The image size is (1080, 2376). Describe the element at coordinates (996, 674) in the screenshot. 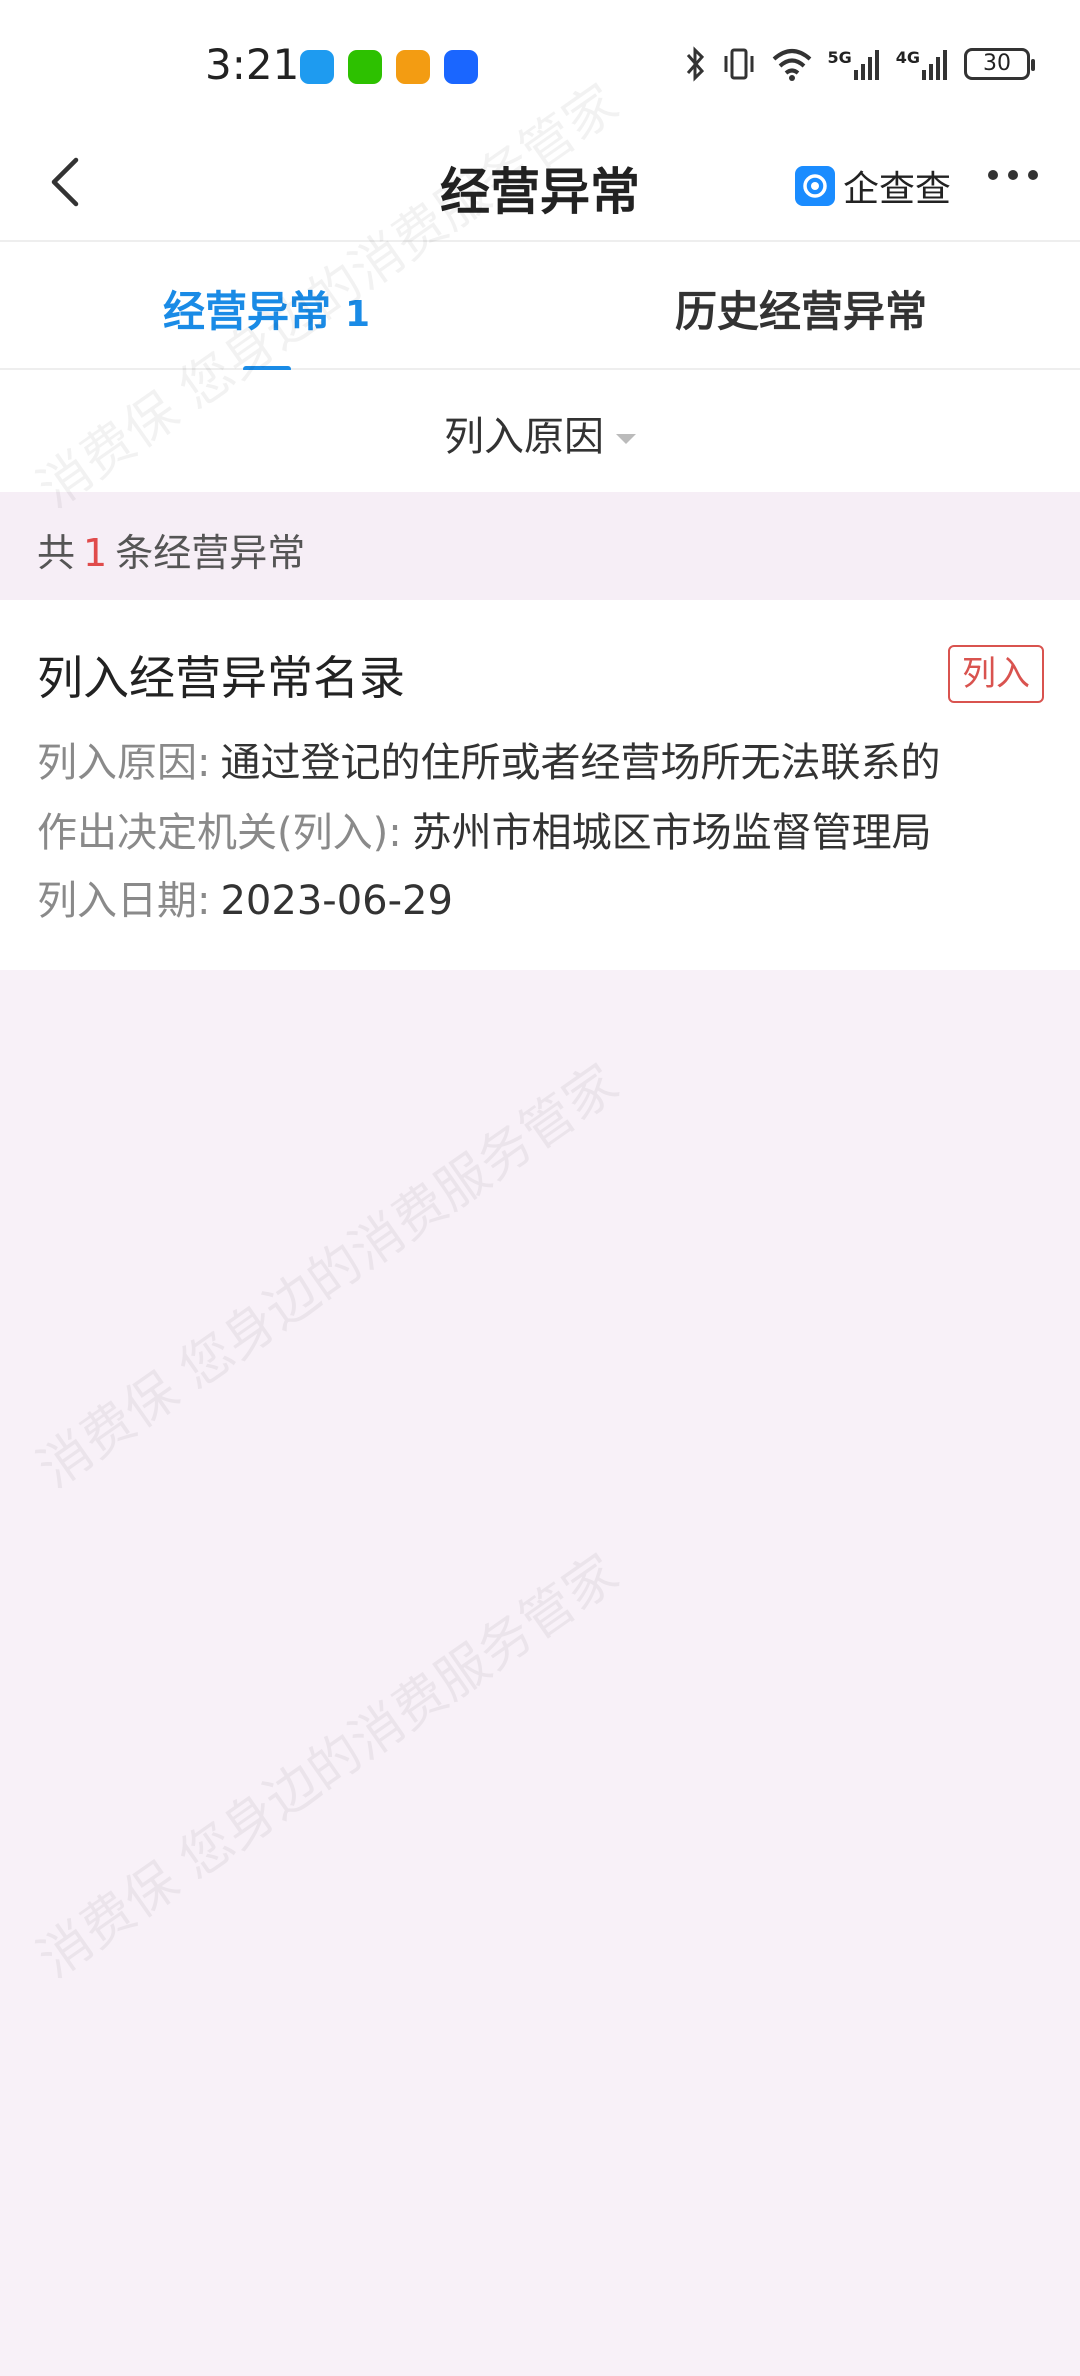

I see `status-badge: 列入` at that location.